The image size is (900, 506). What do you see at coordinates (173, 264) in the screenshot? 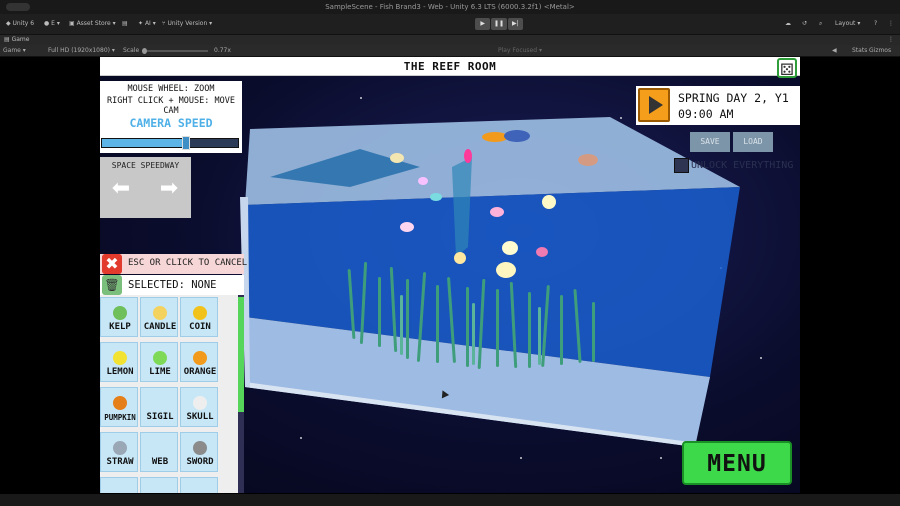
I see `cancel-row: ✖ ESC OR CLICK TO CANCEL` at bounding box center [173, 264].